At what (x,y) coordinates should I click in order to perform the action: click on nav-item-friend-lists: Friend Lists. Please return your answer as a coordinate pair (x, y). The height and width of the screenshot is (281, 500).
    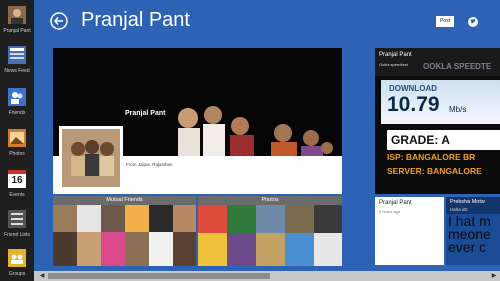
    Looking at the image, I should click on (17, 226).